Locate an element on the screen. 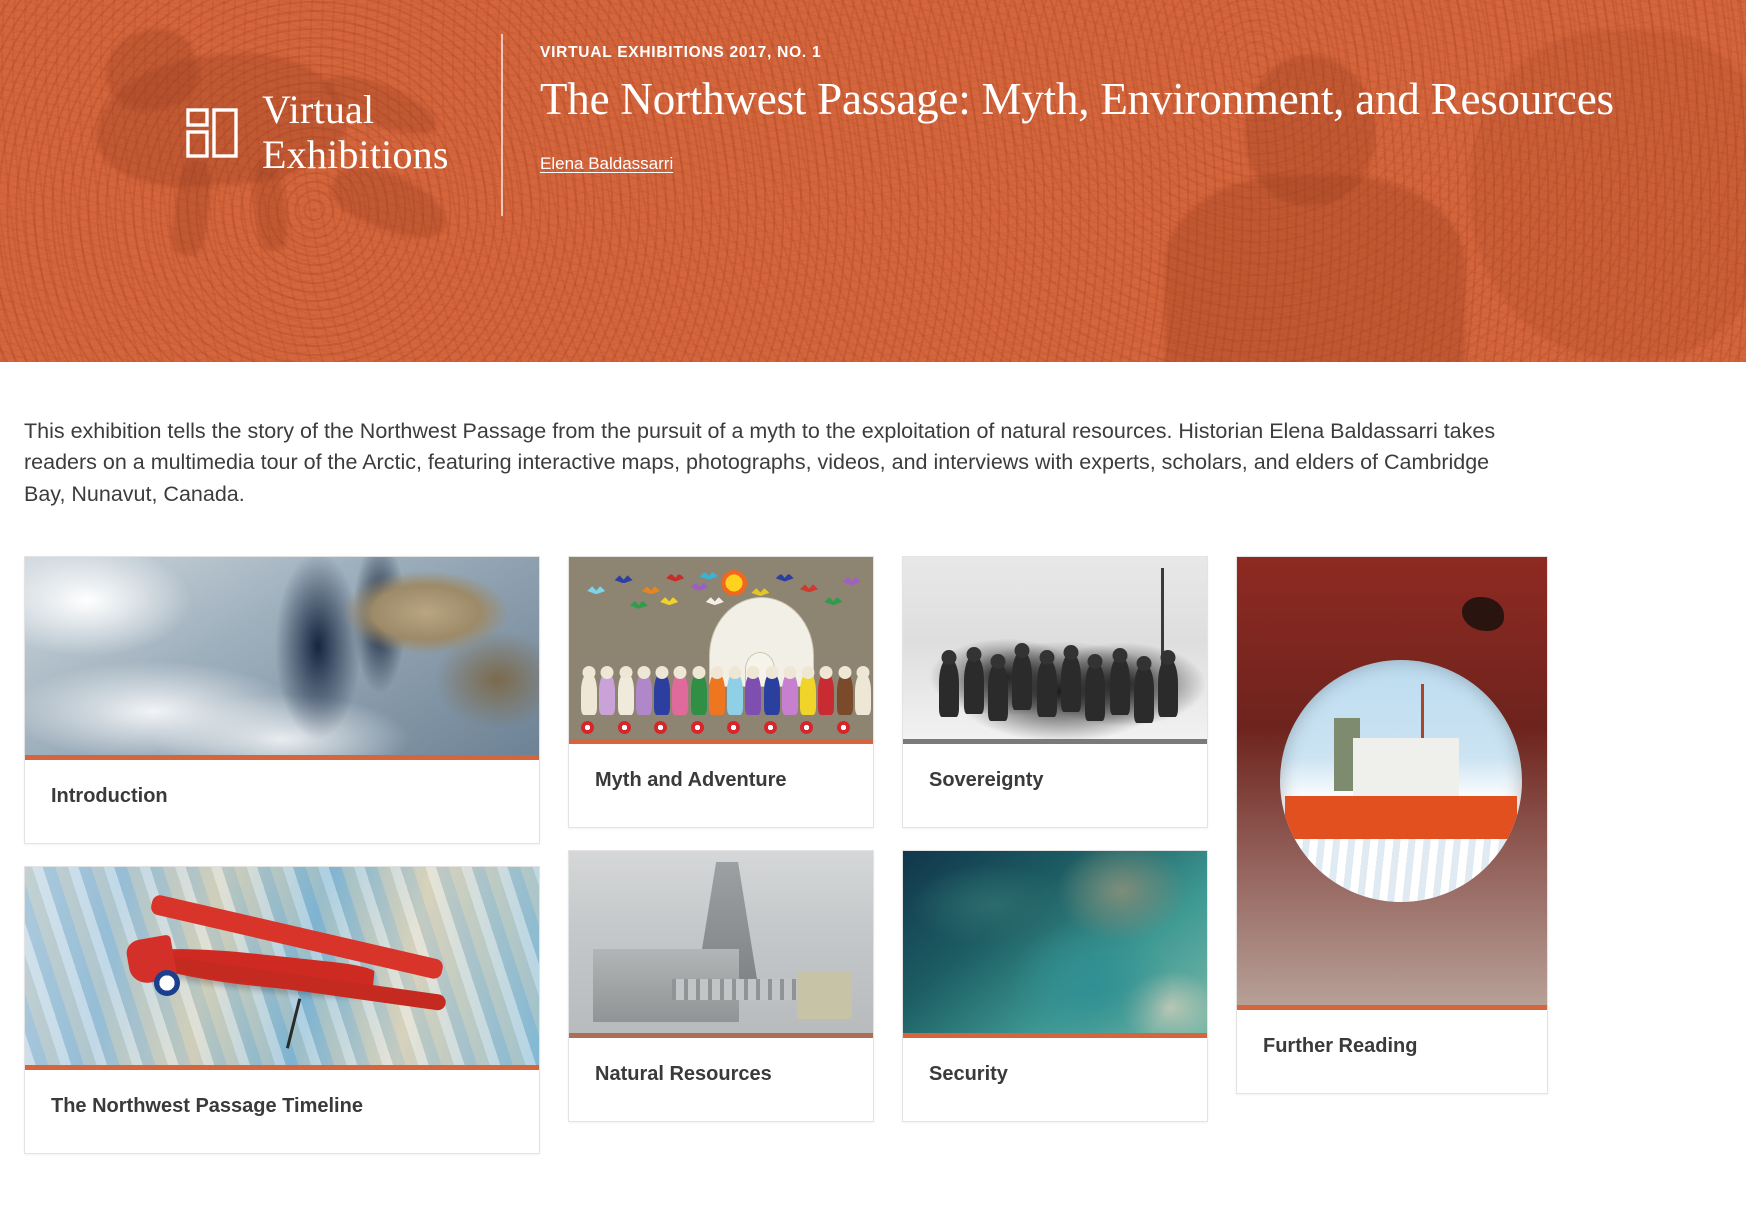 The height and width of the screenshot is (1226, 1746). issue-kicker: VIRTUAL EXHIBITIONS 2017, NO. 1 is located at coordinates (681, 52).